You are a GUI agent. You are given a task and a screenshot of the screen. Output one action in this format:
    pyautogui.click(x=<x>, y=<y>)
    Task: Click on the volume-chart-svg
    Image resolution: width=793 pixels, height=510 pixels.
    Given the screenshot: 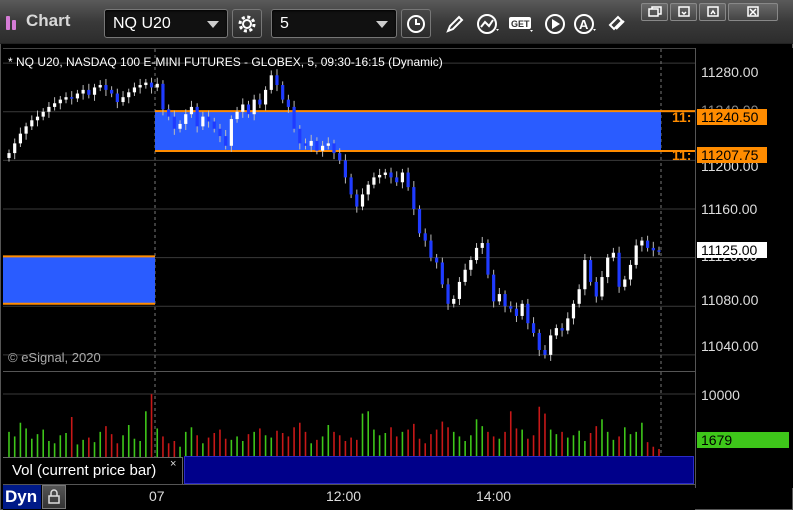 What is the action you would take?
    pyautogui.click(x=349, y=414)
    